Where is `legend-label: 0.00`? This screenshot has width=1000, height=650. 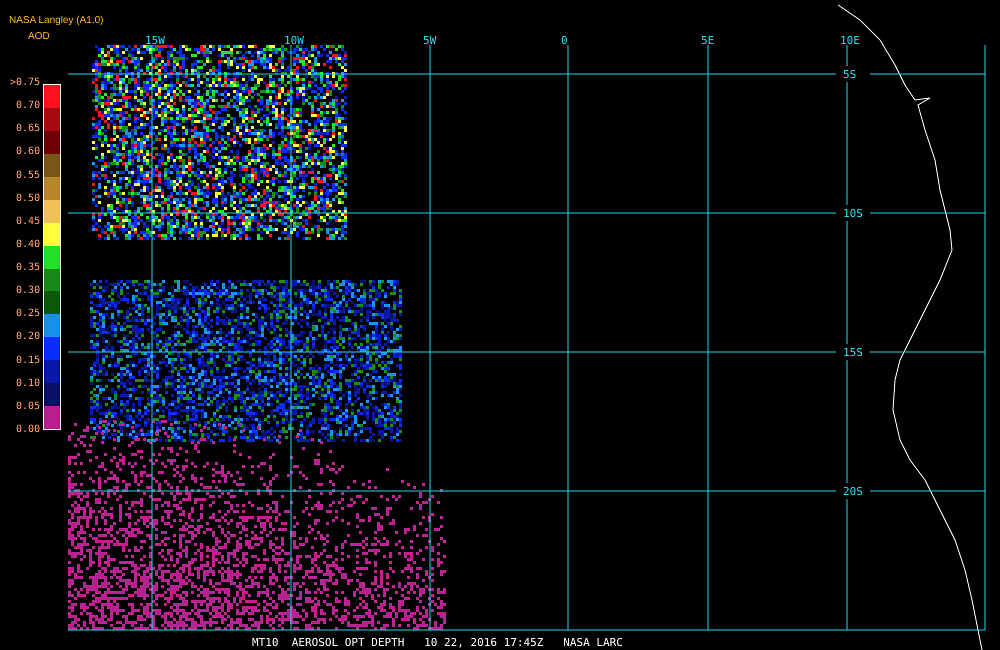 legend-label: 0.00 is located at coordinates (28, 429).